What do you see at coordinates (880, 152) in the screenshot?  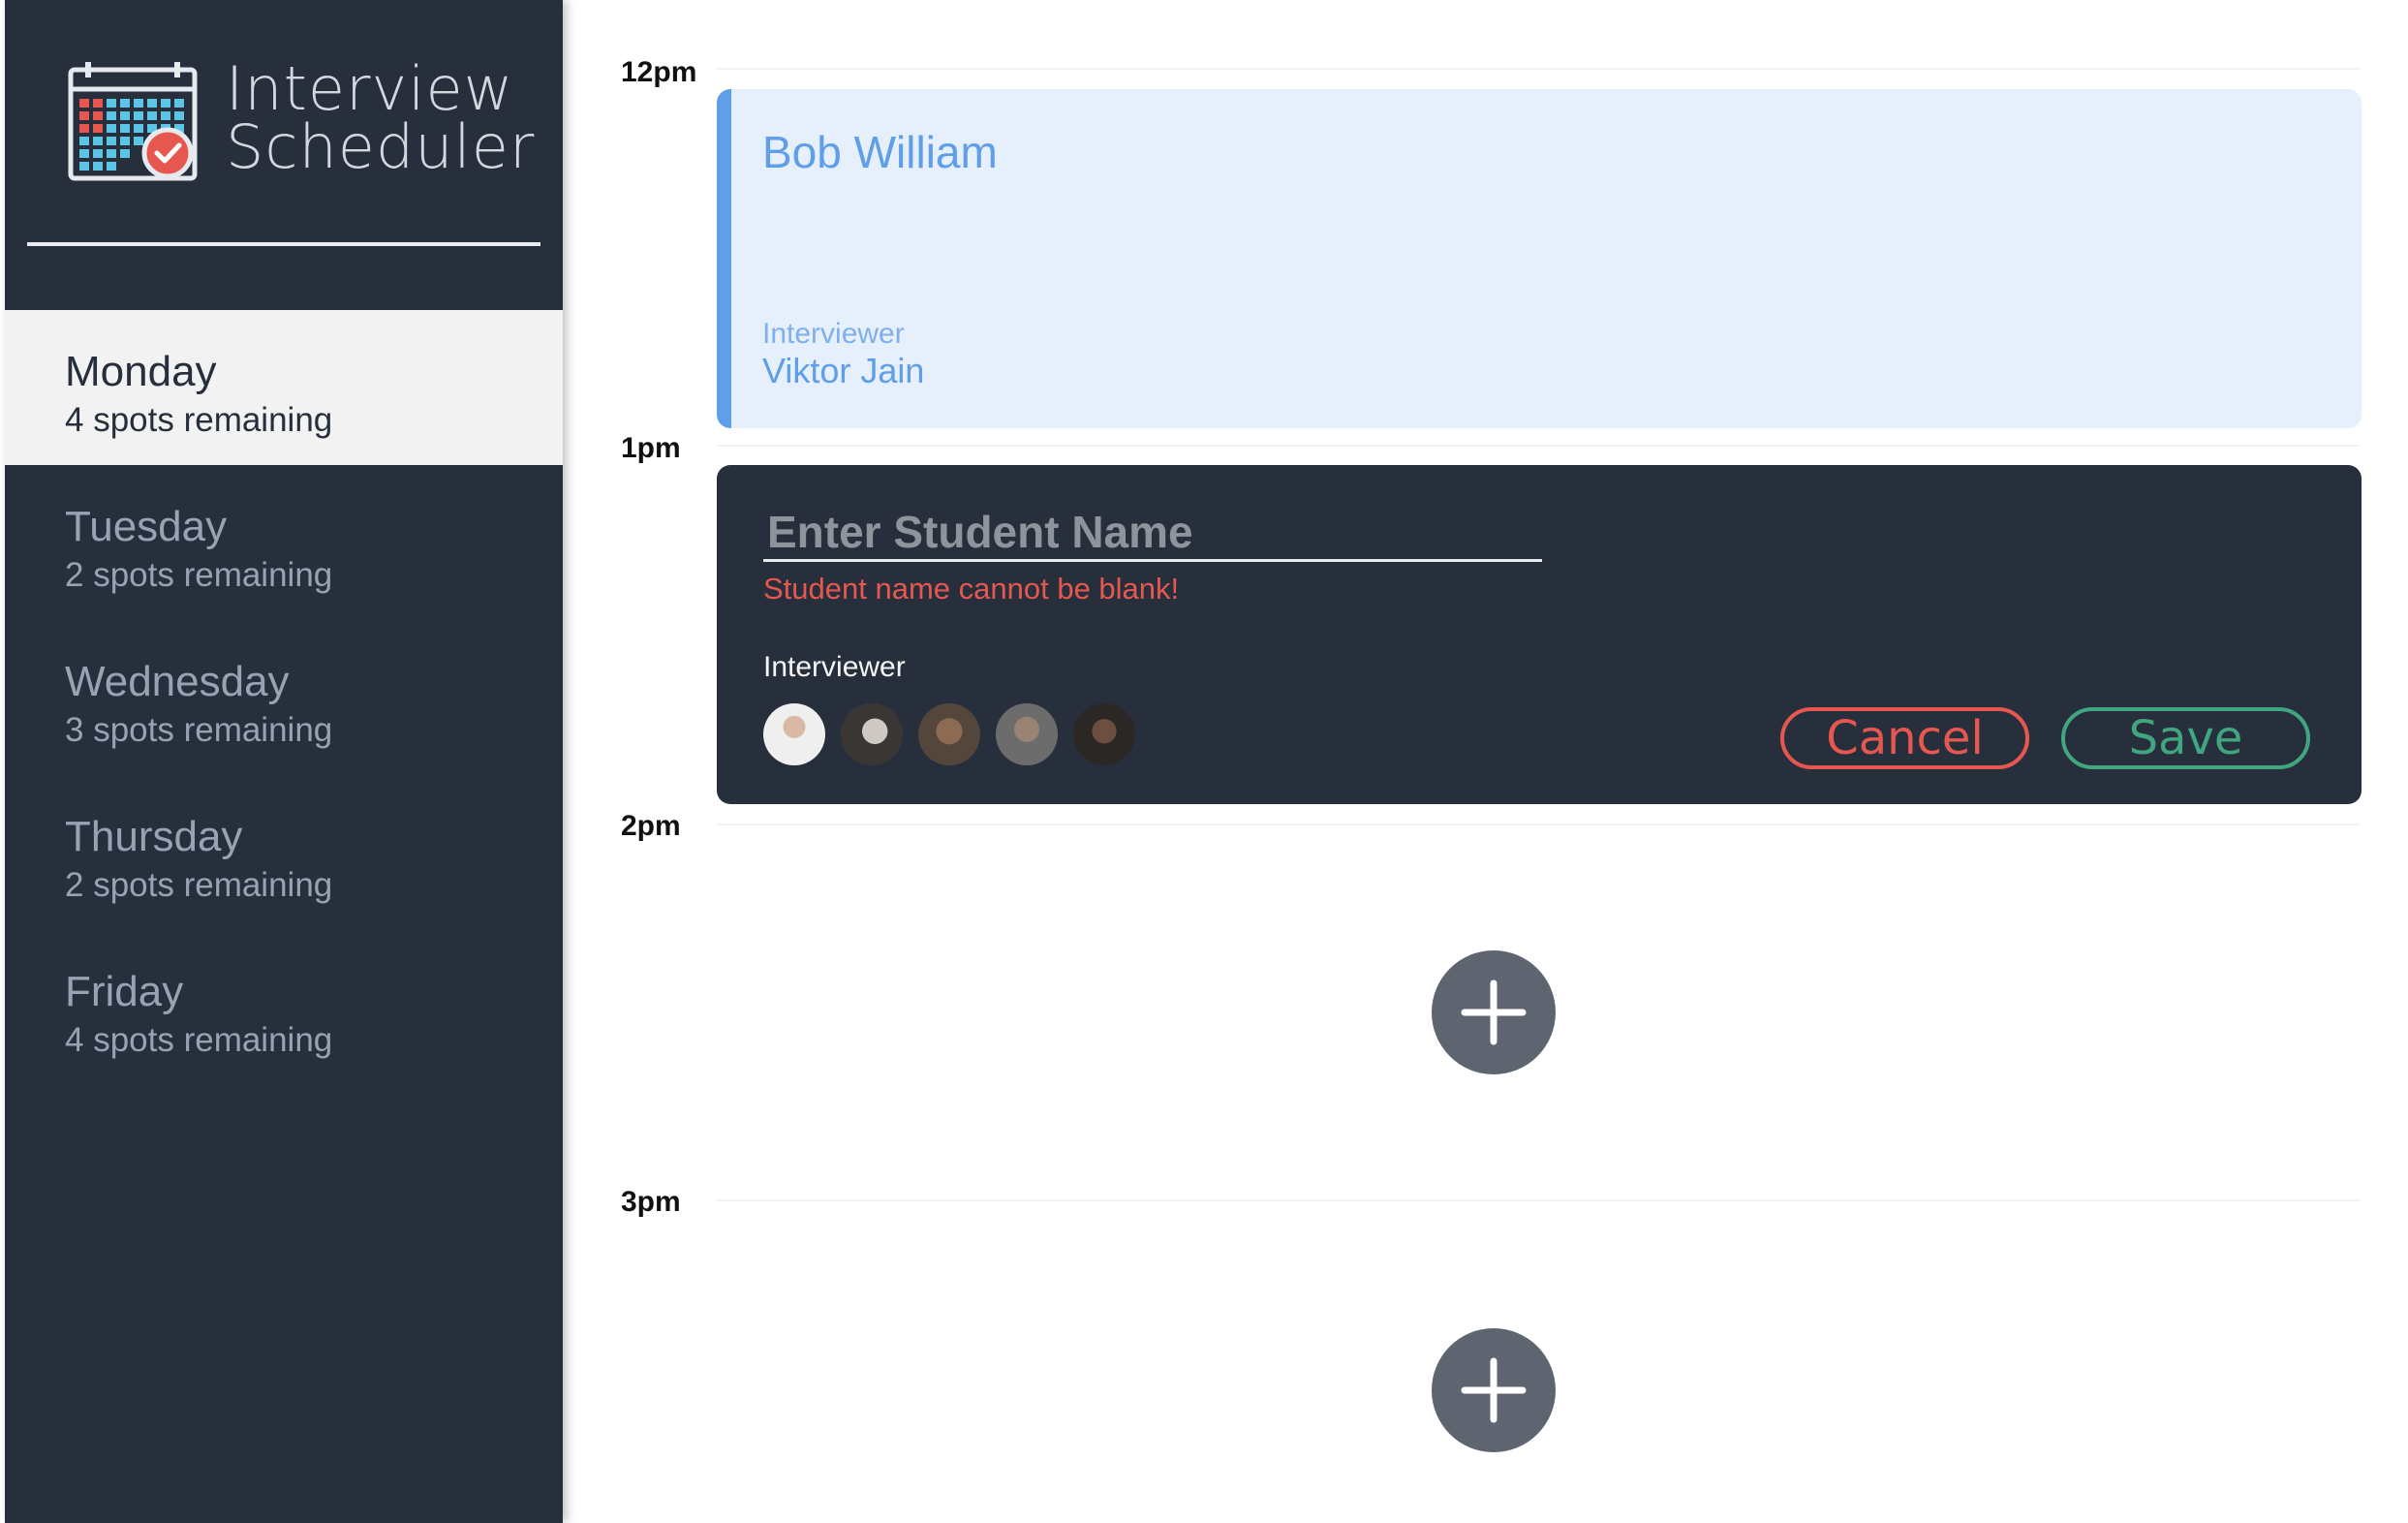 I see `student-name: Bob William` at bounding box center [880, 152].